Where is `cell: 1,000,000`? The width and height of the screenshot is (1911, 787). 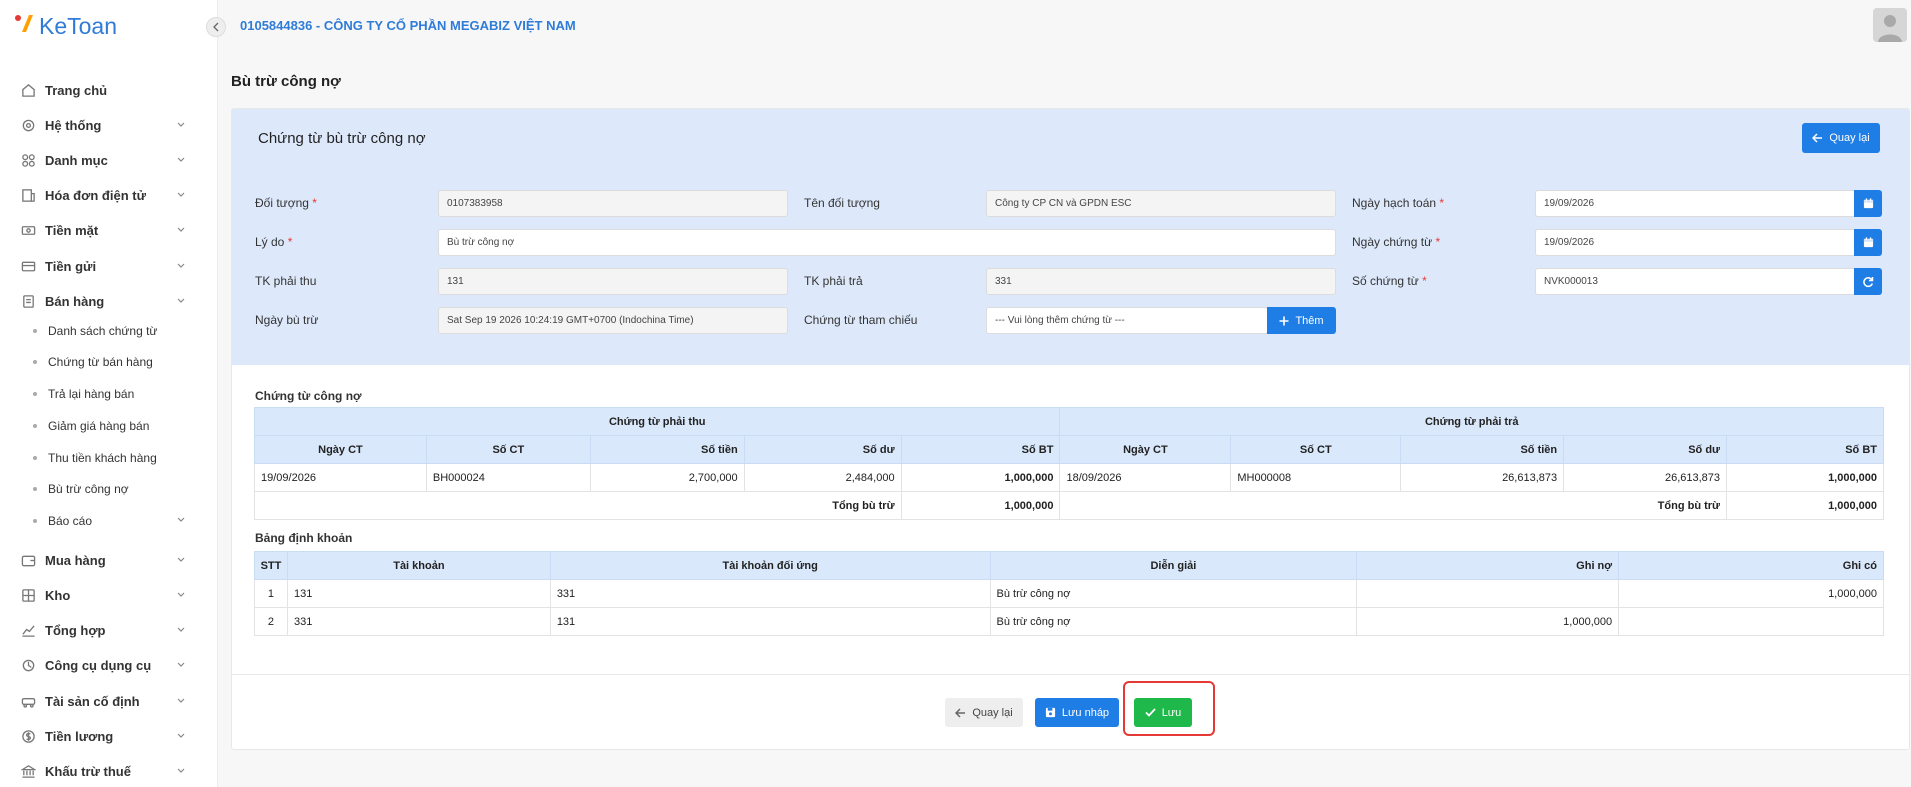 cell: 1,000,000 is located at coordinates (1751, 593).